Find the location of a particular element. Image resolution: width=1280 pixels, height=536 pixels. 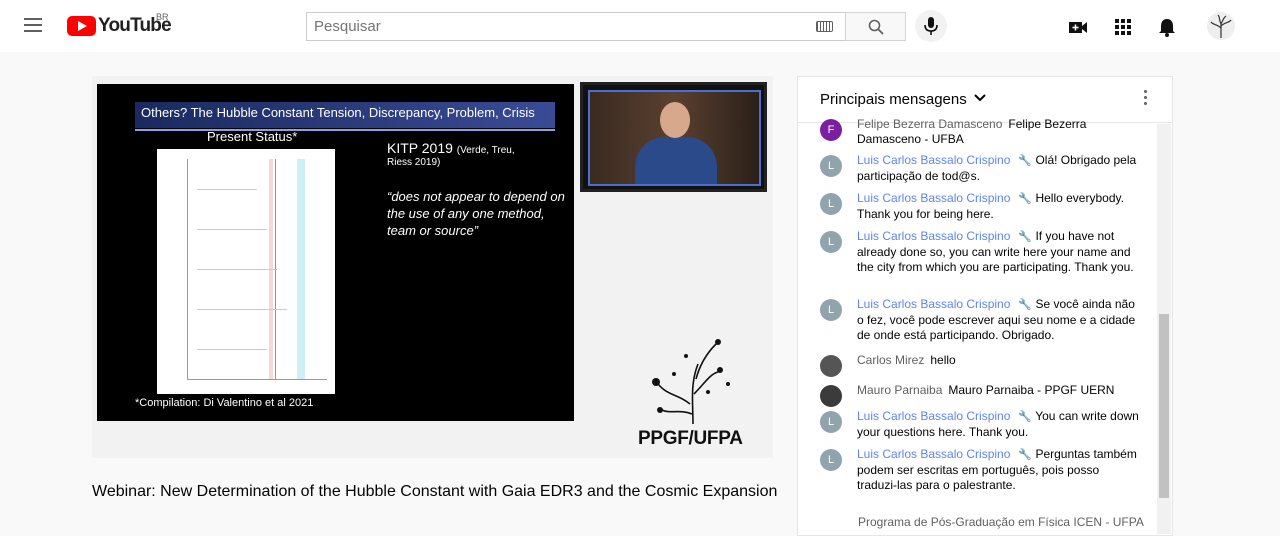

search-box is located at coordinates (576, 26).